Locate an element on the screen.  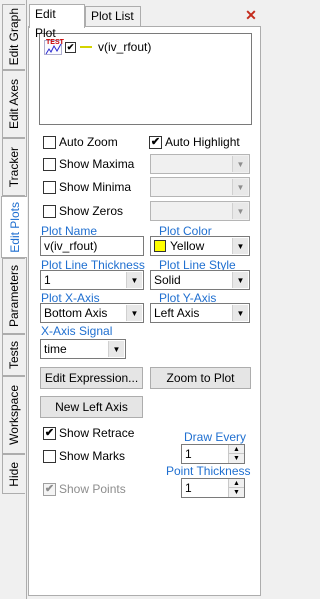
show-marks-checkbox: Show Marks is located at coordinates (84, 456).